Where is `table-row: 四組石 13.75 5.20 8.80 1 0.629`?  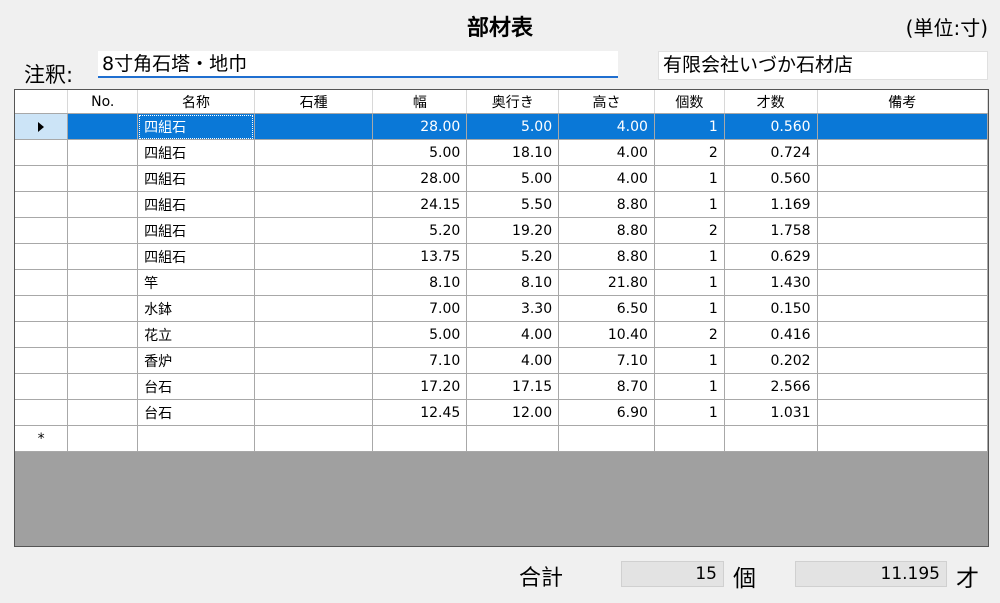 table-row: 四組石 13.75 5.20 8.80 1 0.629 is located at coordinates (501, 256).